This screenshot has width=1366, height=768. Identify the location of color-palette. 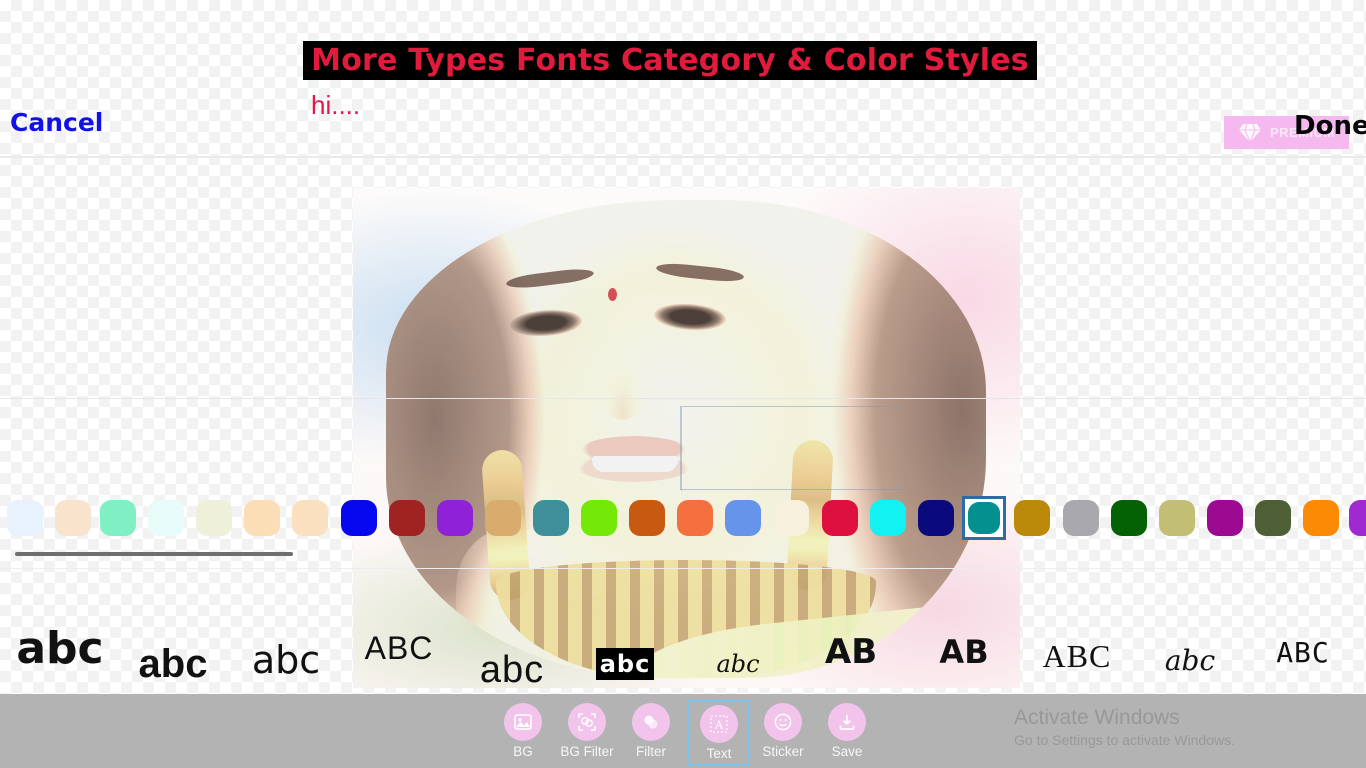
(683, 532).